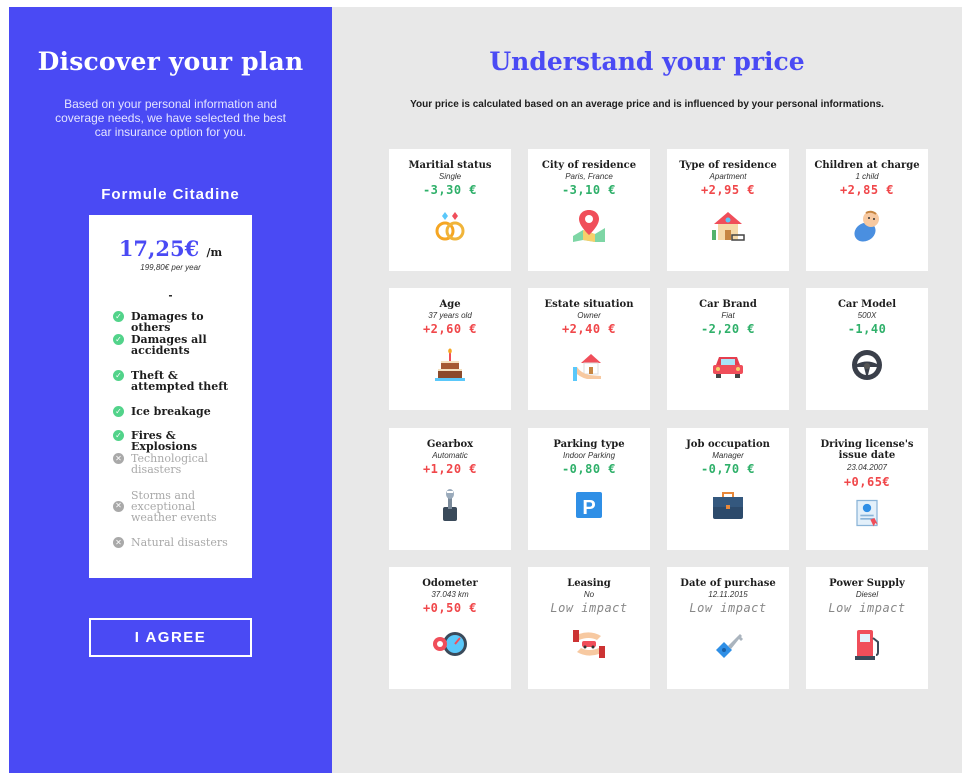 The height and width of the screenshot is (773, 962). Describe the element at coordinates (867, 467) in the screenshot. I see `factor-value: 23.04.2007` at that location.